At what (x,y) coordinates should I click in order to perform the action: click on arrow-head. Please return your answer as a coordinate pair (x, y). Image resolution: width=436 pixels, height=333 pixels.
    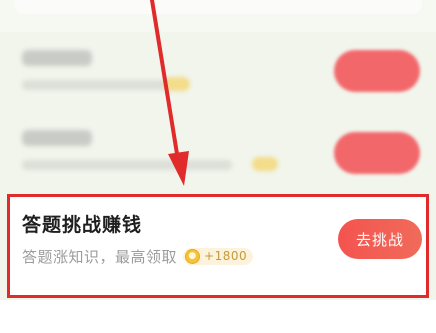
    Looking at the image, I should click on (178, 168).